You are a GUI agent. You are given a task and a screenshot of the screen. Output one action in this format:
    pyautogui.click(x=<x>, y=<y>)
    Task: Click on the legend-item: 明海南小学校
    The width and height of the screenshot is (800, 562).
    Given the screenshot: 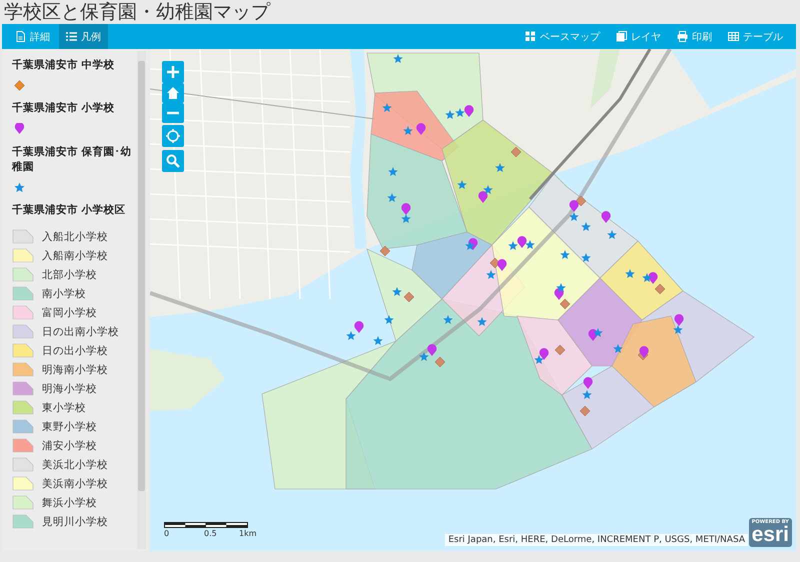 What is the action you would take?
    pyautogui.click(x=75, y=369)
    